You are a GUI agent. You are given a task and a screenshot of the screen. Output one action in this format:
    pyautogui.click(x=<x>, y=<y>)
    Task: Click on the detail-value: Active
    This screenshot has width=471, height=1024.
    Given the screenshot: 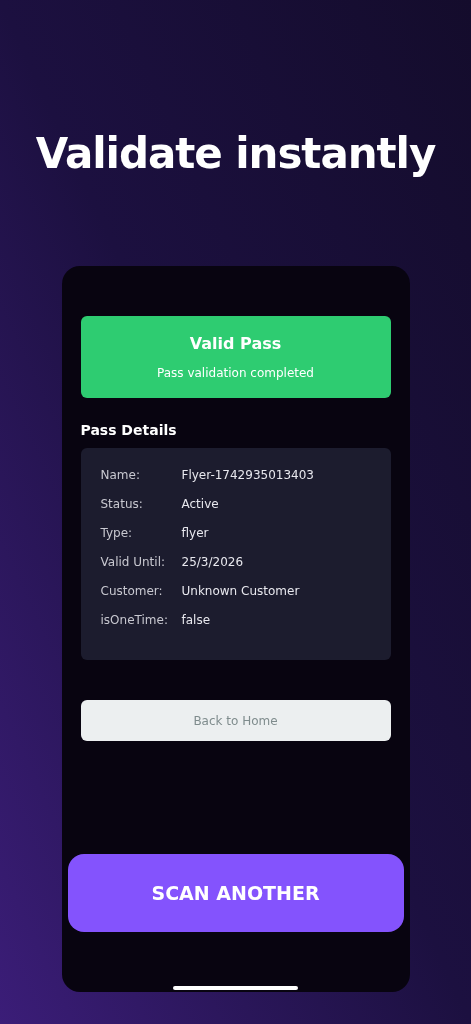 What is the action you would take?
    pyautogui.click(x=200, y=504)
    